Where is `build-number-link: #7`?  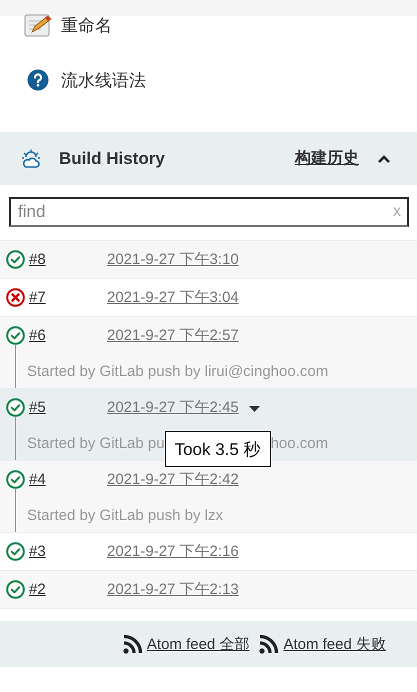
build-number-link: #7 is located at coordinates (68, 297).